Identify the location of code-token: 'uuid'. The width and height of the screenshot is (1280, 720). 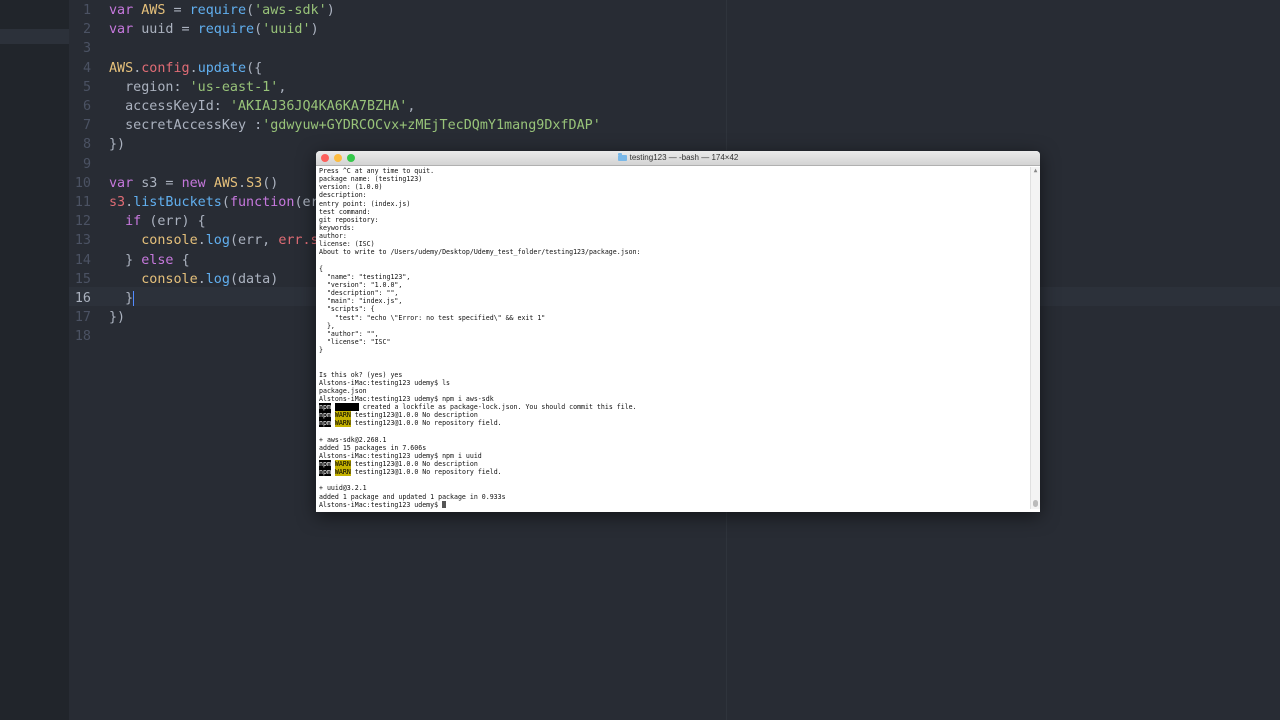
(286, 30).